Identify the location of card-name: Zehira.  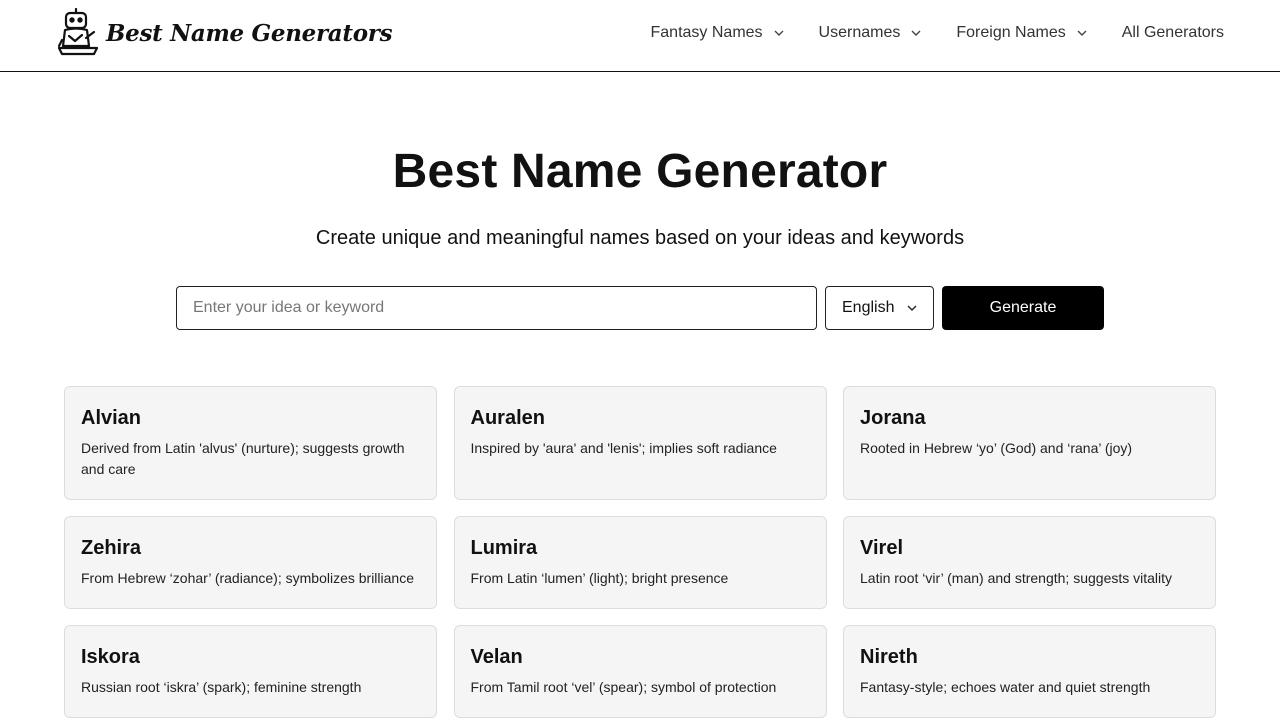
(111, 548).